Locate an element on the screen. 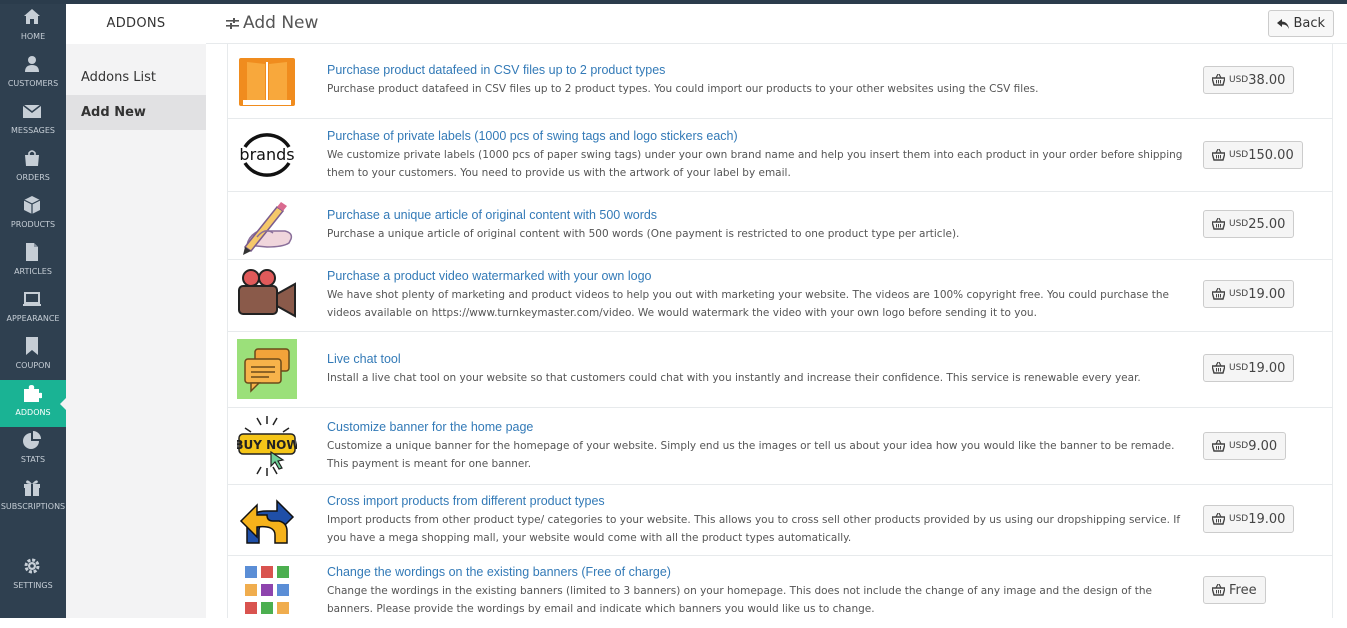 Image resolution: width=1347 pixels, height=628 pixels. purchase-button: USD 25.00 is located at coordinates (1249, 224).